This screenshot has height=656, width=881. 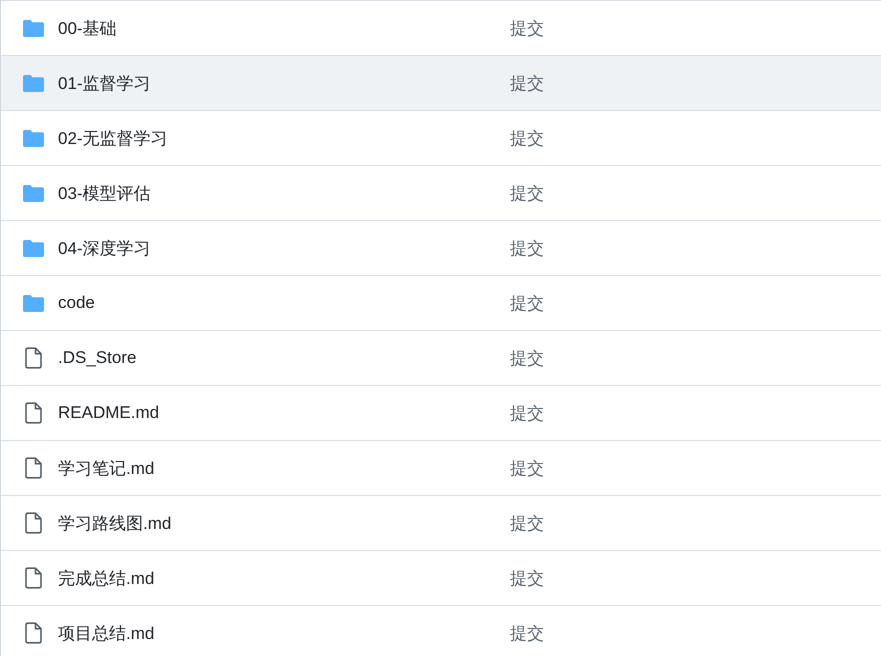 What do you see at coordinates (115, 523) in the screenshot?
I see `file-name: 学习路线图.md` at bounding box center [115, 523].